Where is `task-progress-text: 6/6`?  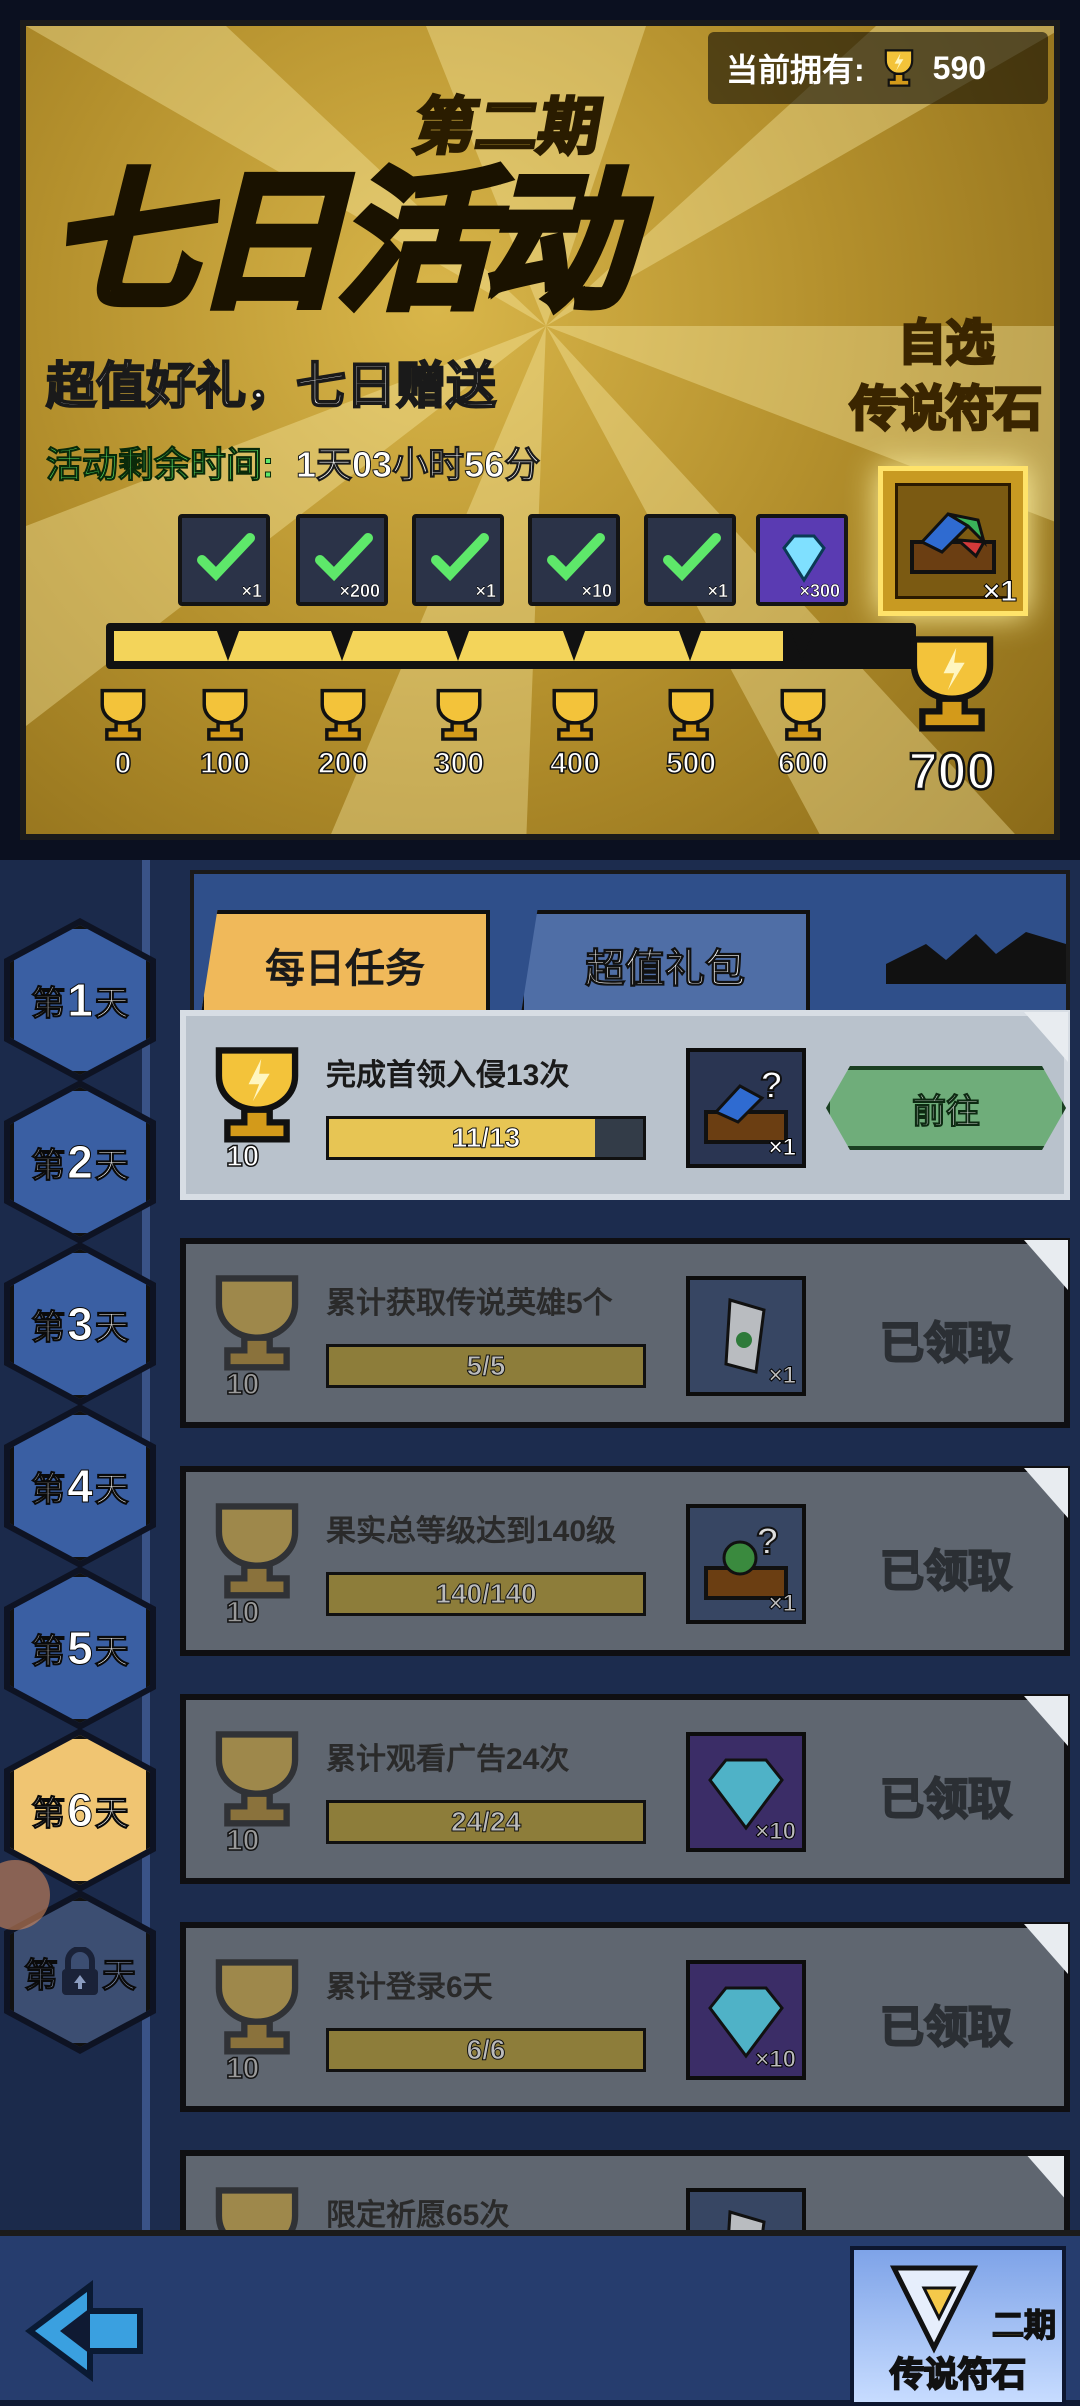 task-progress-text: 6/6 is located at coordinates (486, 2050).